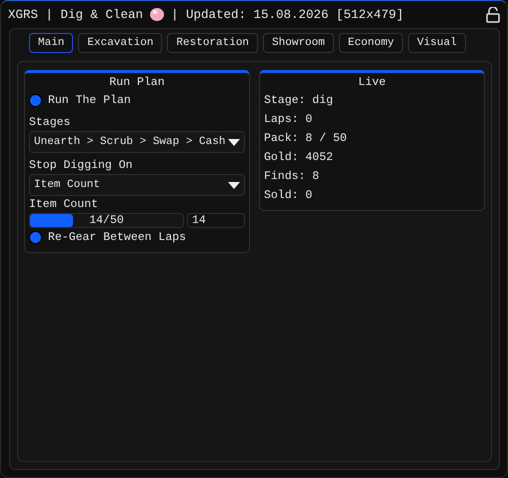  What do you see at coordinates (437, 43) in the screenshot?
I see `tab: Visual` at bounding box center [437, 43].